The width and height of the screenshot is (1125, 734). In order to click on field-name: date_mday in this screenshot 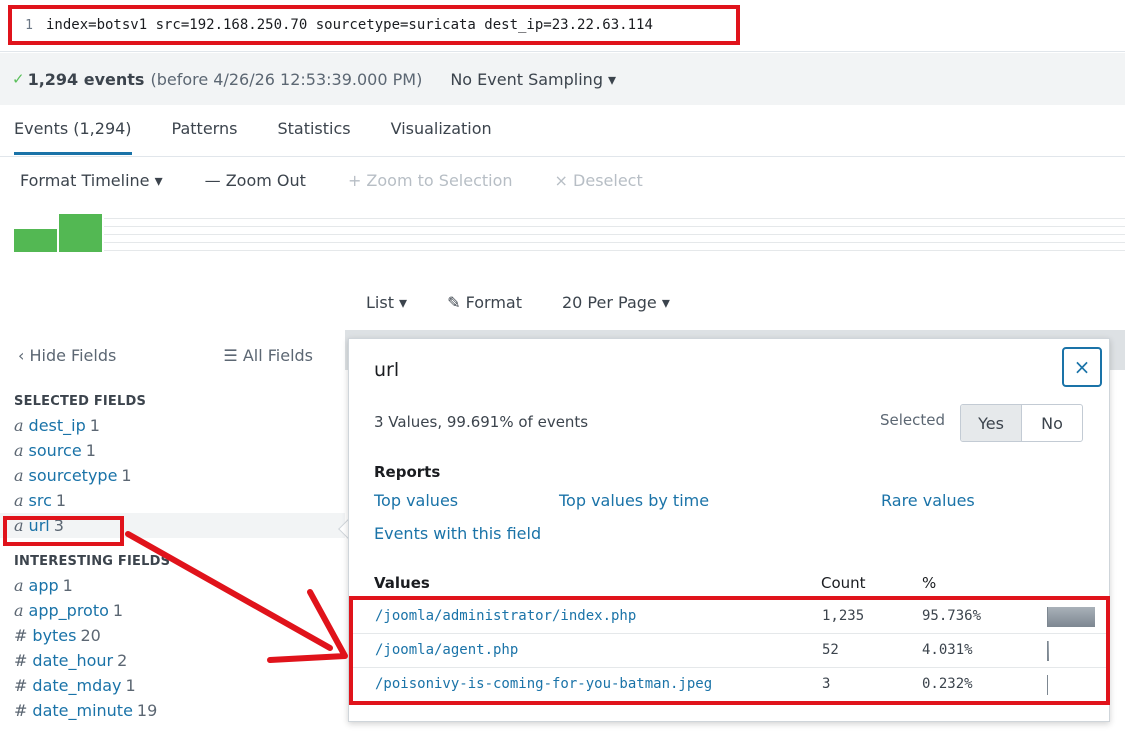, I will do `click(77, 685)`.